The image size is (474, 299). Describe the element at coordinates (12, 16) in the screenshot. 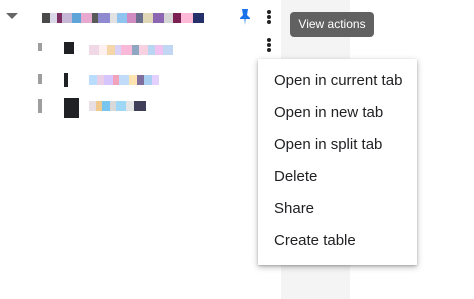

I see `expand-triangle-icon` at that location.